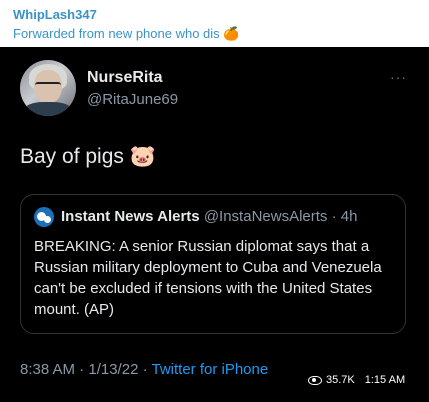 The width and height of the screenshot is (429, 402). I want to click on tweet-meta: 8:38 AM · 1/13/22 · Twitter for iPhone, so click(144, 369).